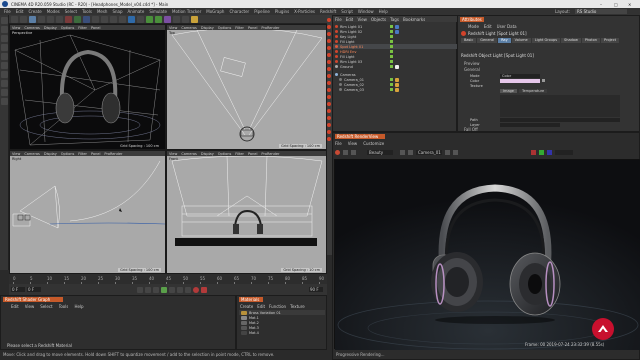  What do you see at coordinates (20, 11) in the screenshot?
I see `menu-item: Edit` at bounding box center [20, 11].